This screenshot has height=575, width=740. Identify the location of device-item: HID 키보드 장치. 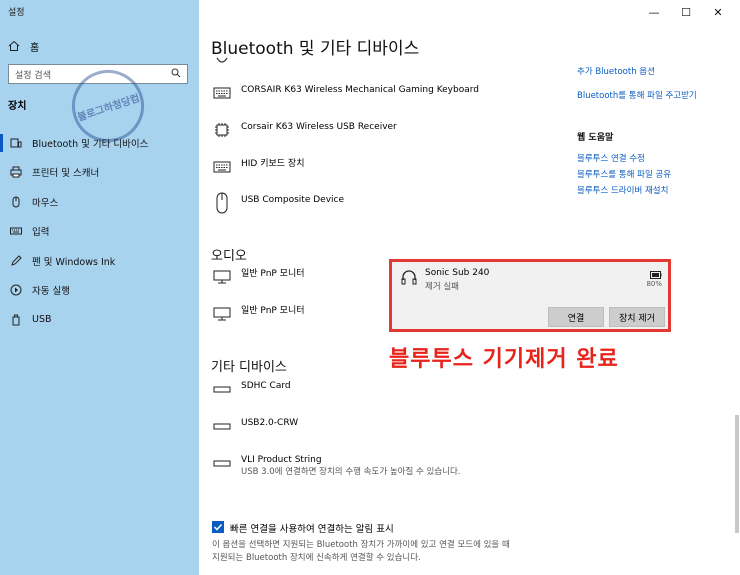
(258, 167).